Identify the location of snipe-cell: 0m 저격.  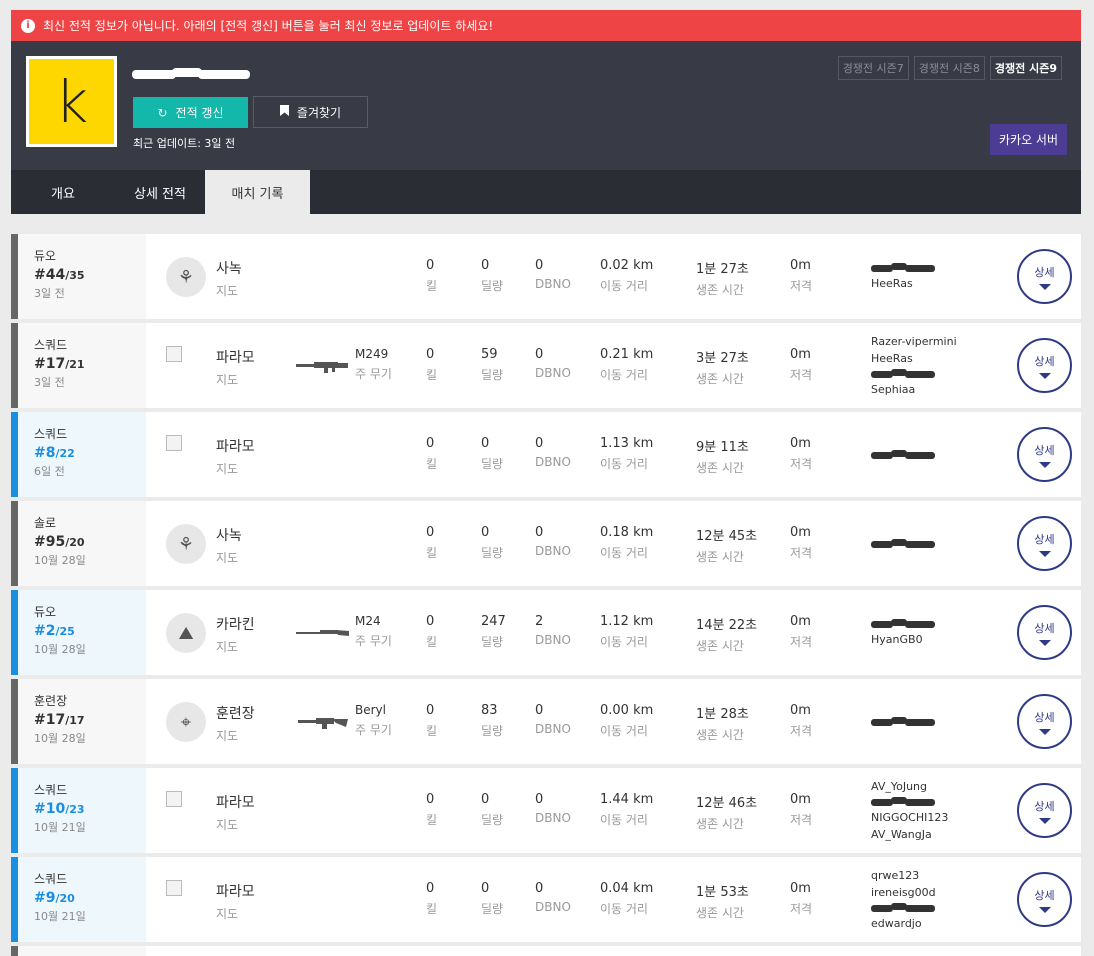
(801, 365).